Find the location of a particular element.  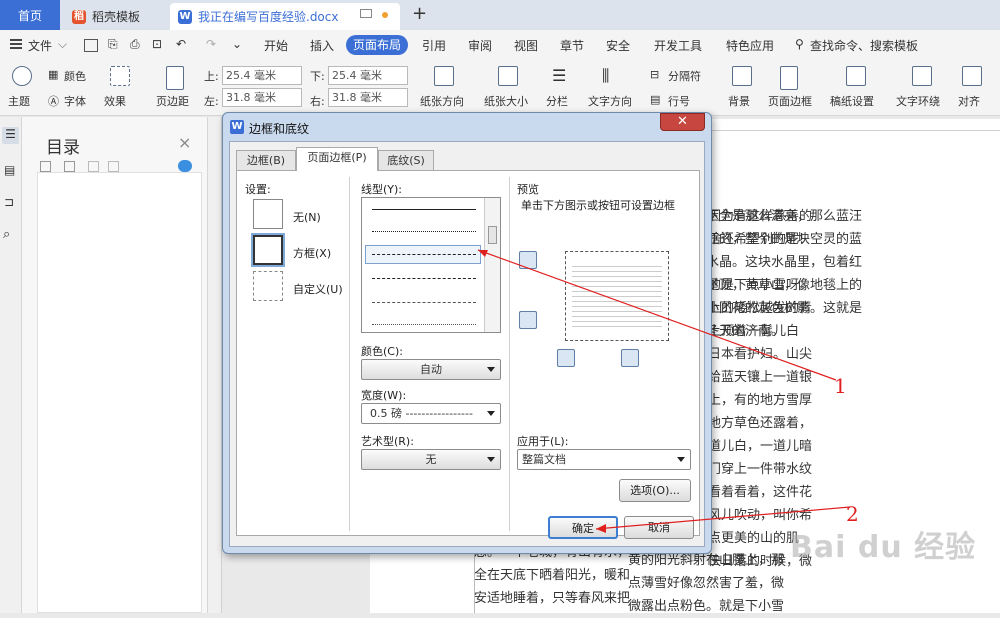

arrowhead-1-icon is located at coordinates (483, 253).